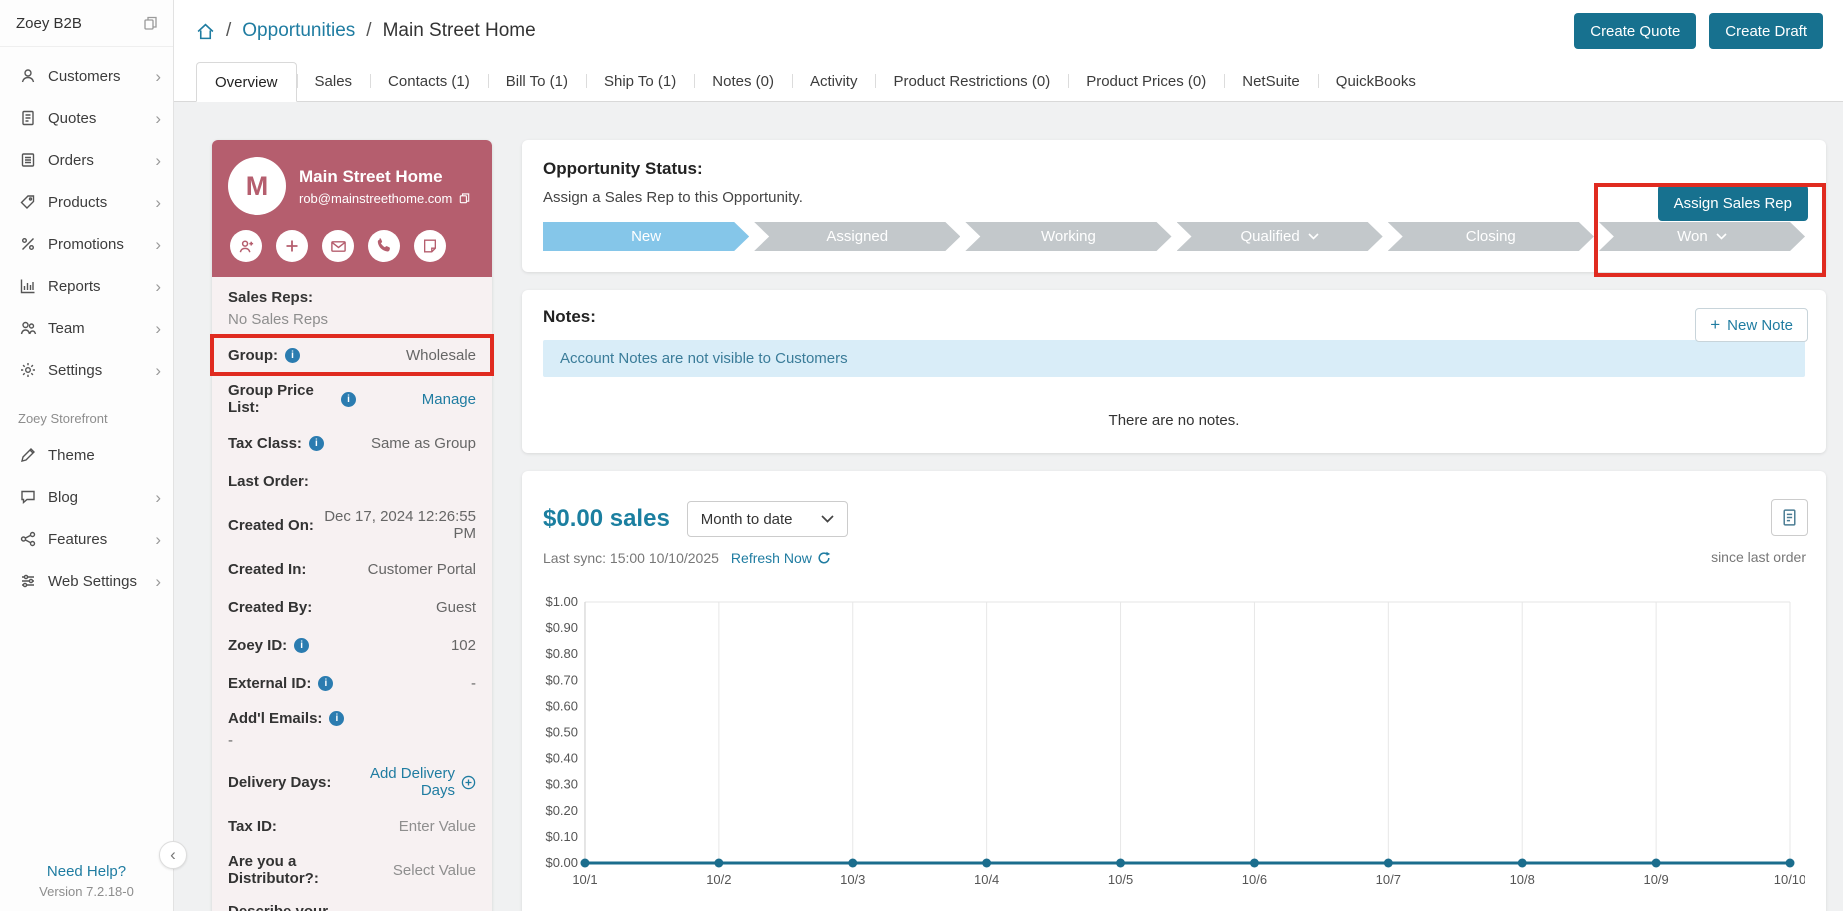 The width and height of the screenshot is (1843, 911). What do you see at coordinates (1766, 31) in the screenshot?
I see `create-draft-button: Create Draft` at bounding box center [1766, 31].